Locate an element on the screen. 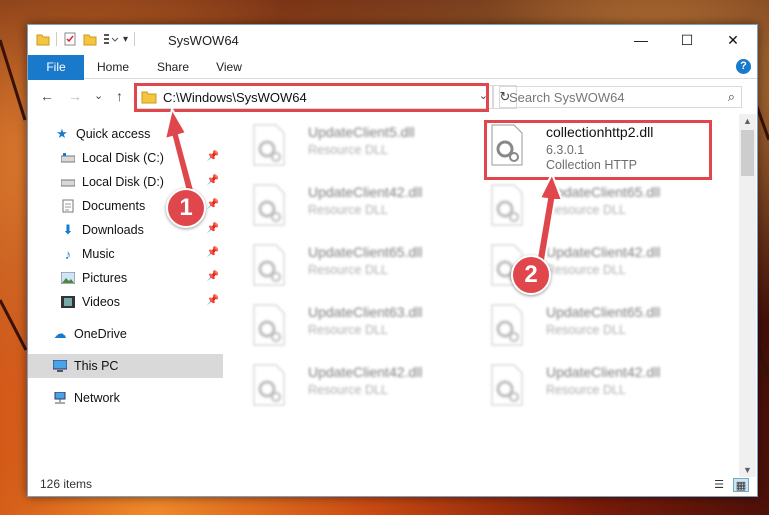 The height and width of the screenshot is (515, 769). step-badge-2: 2 is located at coordinates (531, 275).